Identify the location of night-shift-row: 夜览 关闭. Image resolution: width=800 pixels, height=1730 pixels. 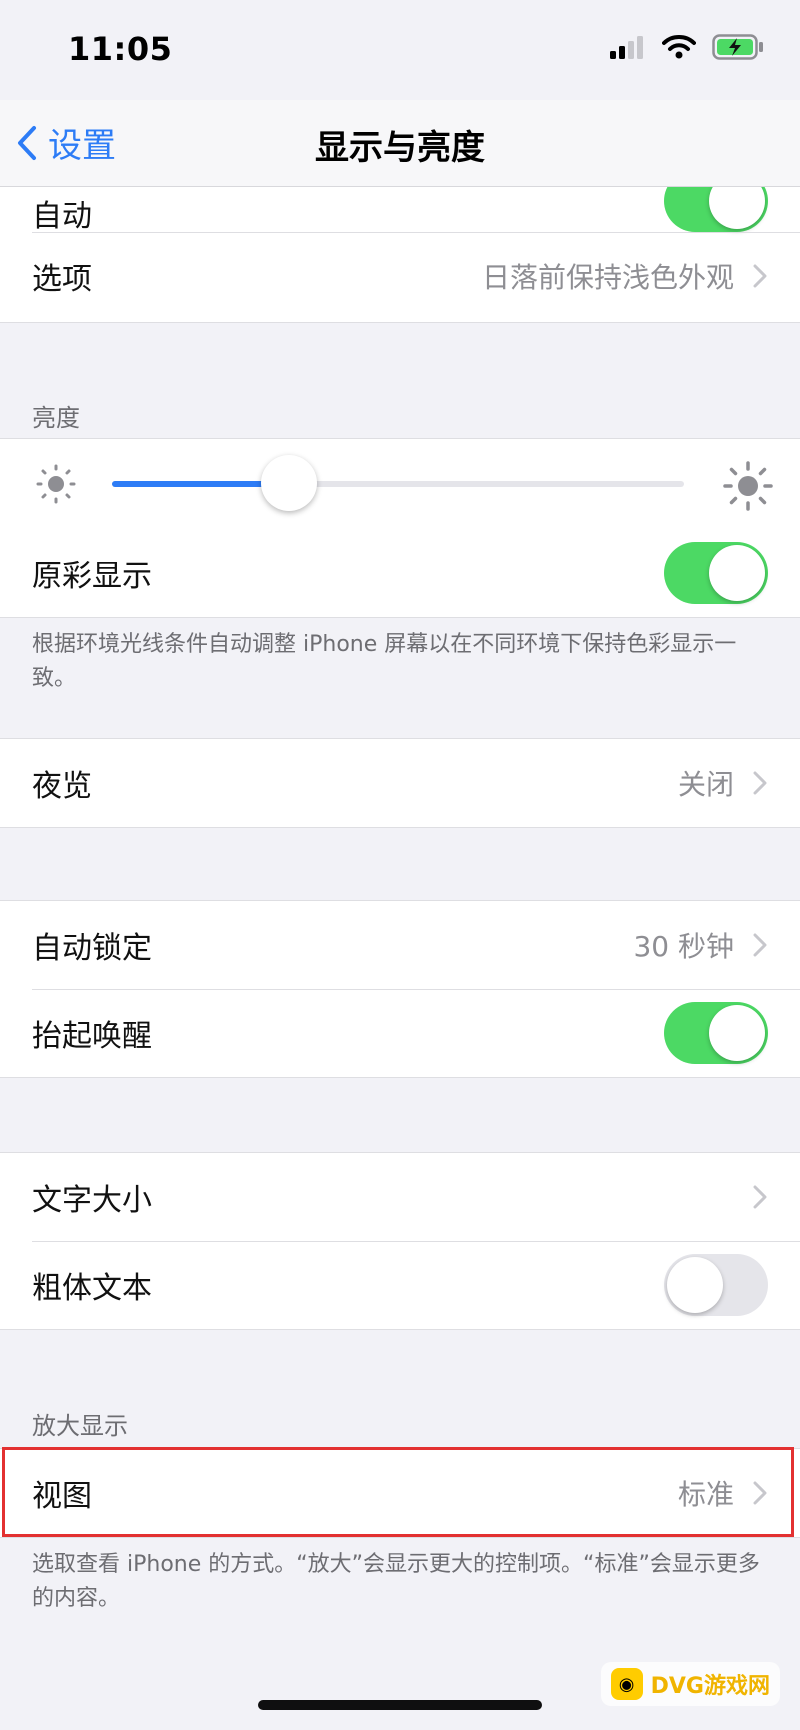
(400, 783).